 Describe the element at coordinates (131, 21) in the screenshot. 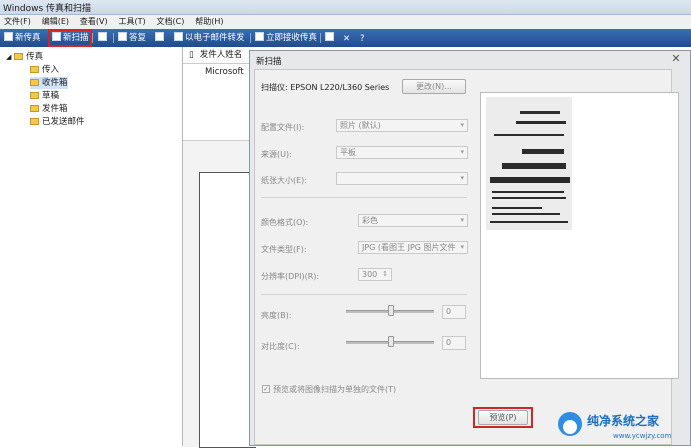

I see `menu-tools: 工具(T)` at that location.